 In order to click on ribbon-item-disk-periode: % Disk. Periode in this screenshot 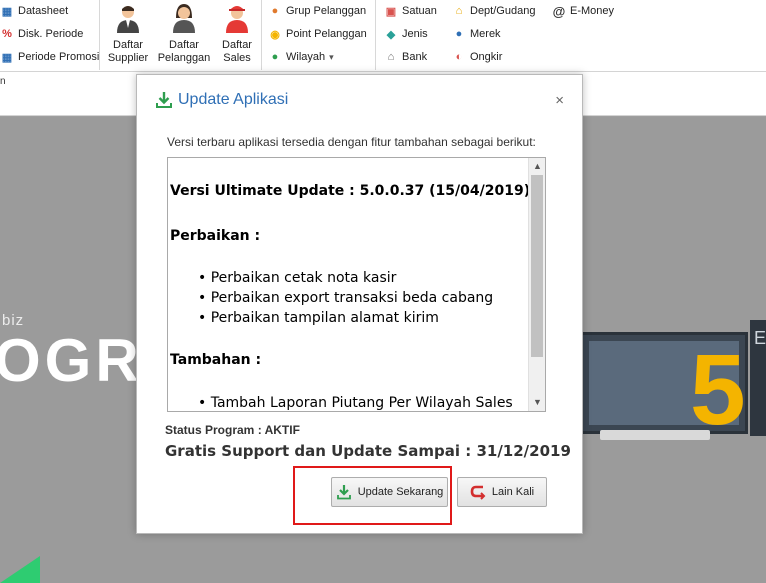, I will do `click(41, 34)`.